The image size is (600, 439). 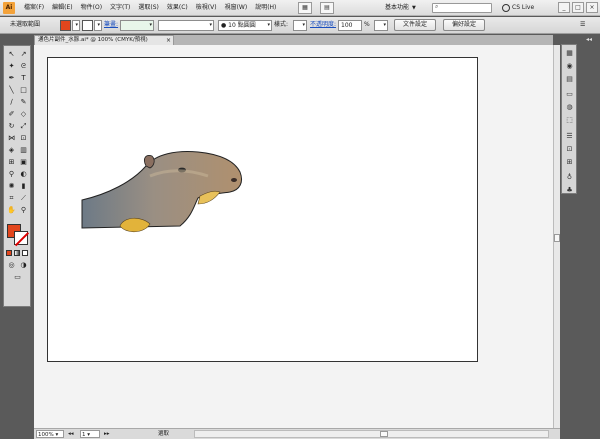 I want to click on horizontal-scroll-thumb, so click(x=384, y=434).